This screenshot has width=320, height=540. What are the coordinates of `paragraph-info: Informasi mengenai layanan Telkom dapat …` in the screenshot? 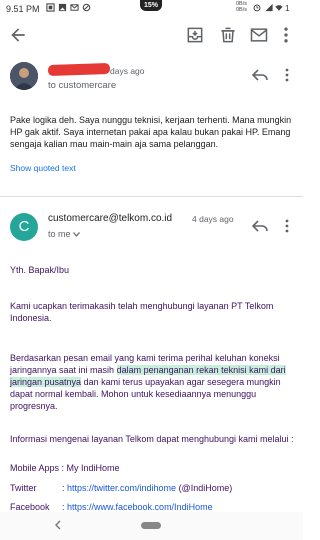 It's located at (152, 439).